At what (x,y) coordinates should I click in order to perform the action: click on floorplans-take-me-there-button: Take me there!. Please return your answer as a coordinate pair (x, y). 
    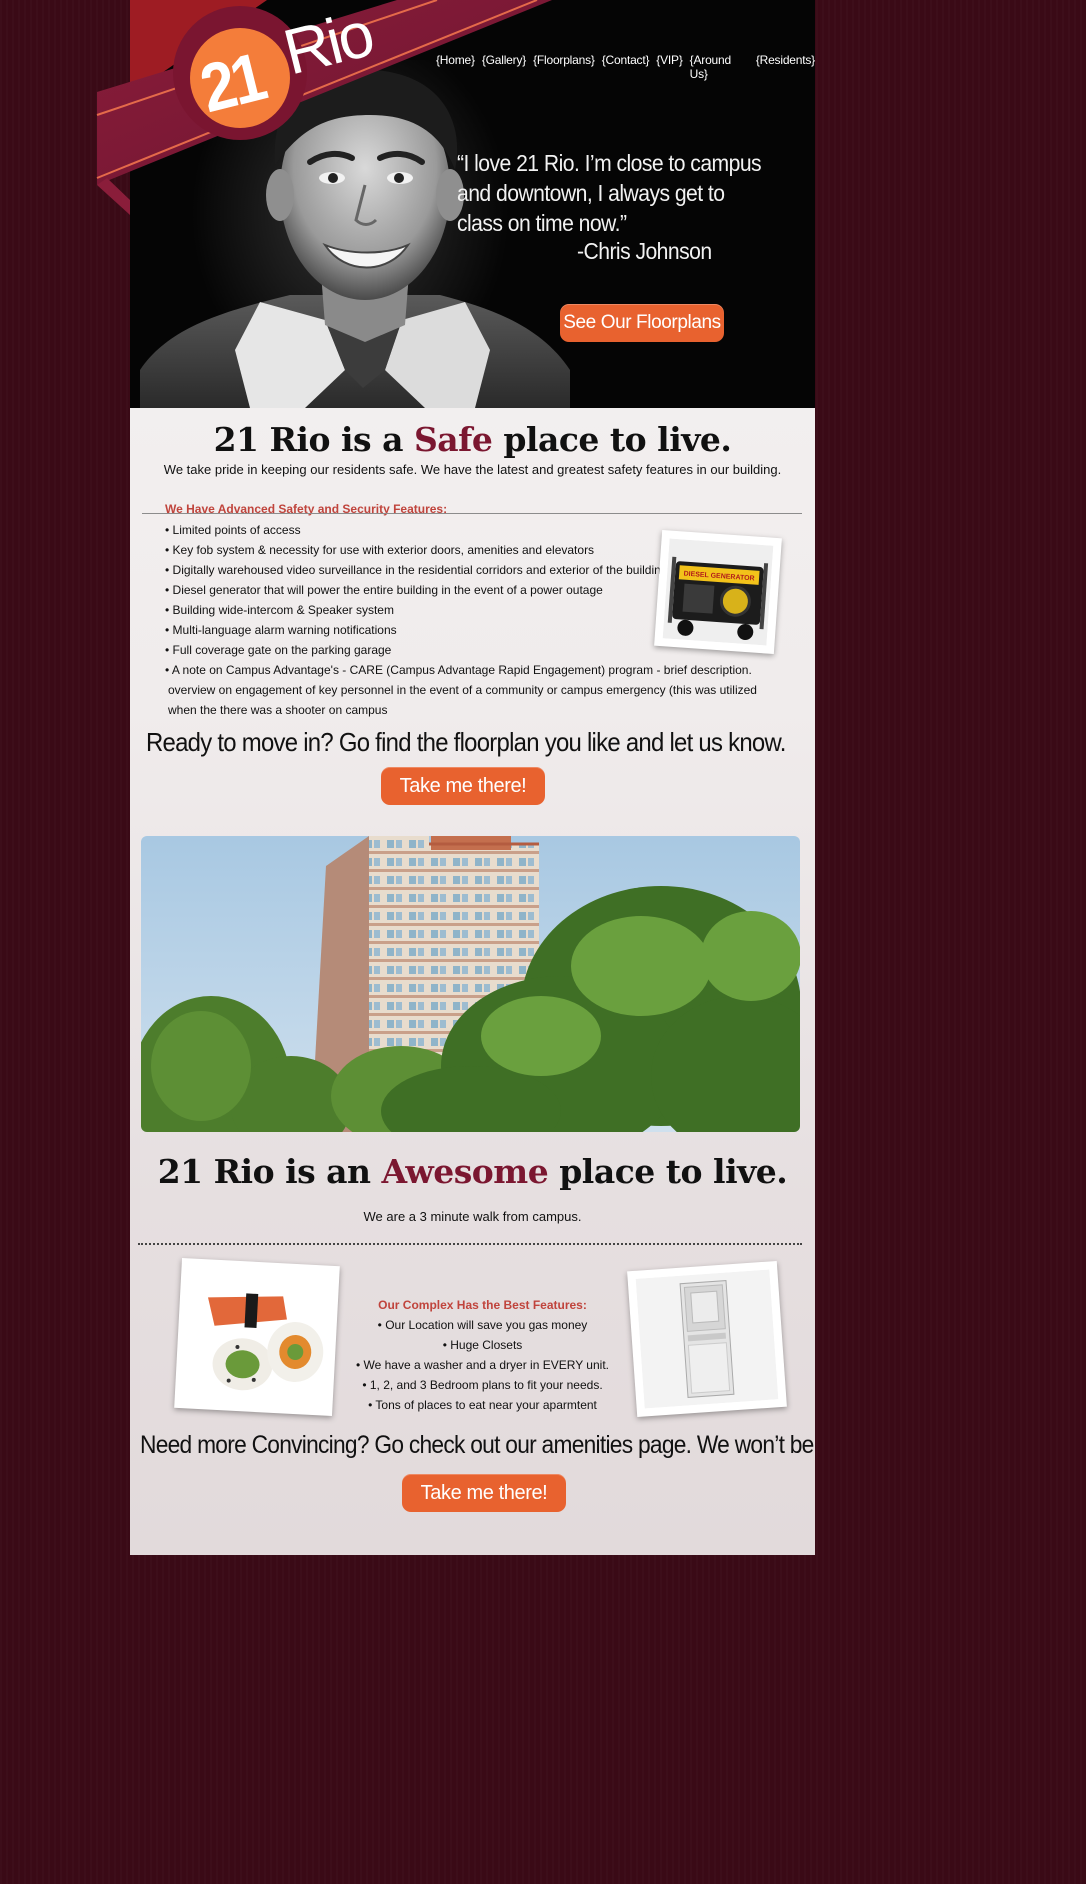
    Looking at the image, I should click on (463, 786).